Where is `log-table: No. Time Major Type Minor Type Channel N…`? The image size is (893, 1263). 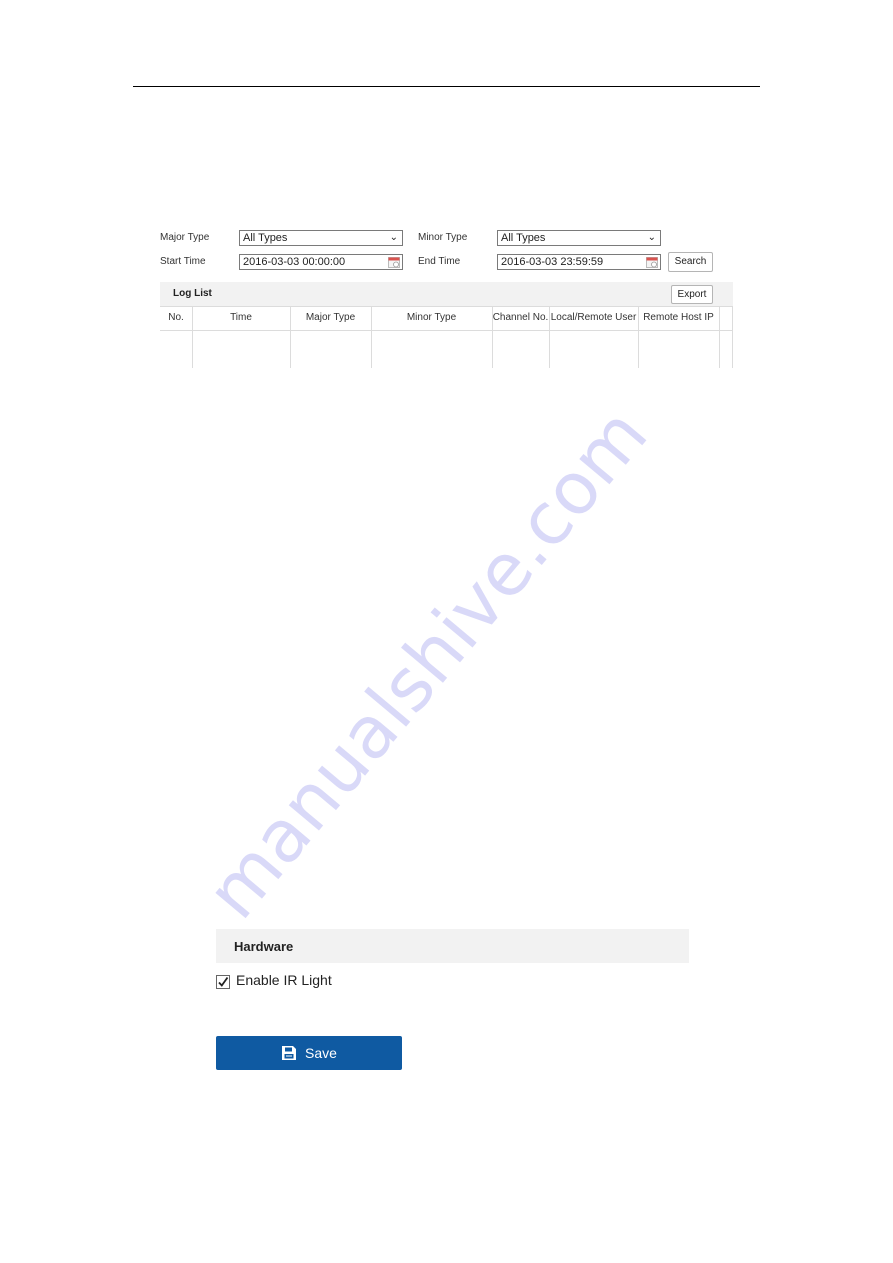 log-table: No. Time Major Type Minor Type Channel N… is located at coordinates (446, 337).